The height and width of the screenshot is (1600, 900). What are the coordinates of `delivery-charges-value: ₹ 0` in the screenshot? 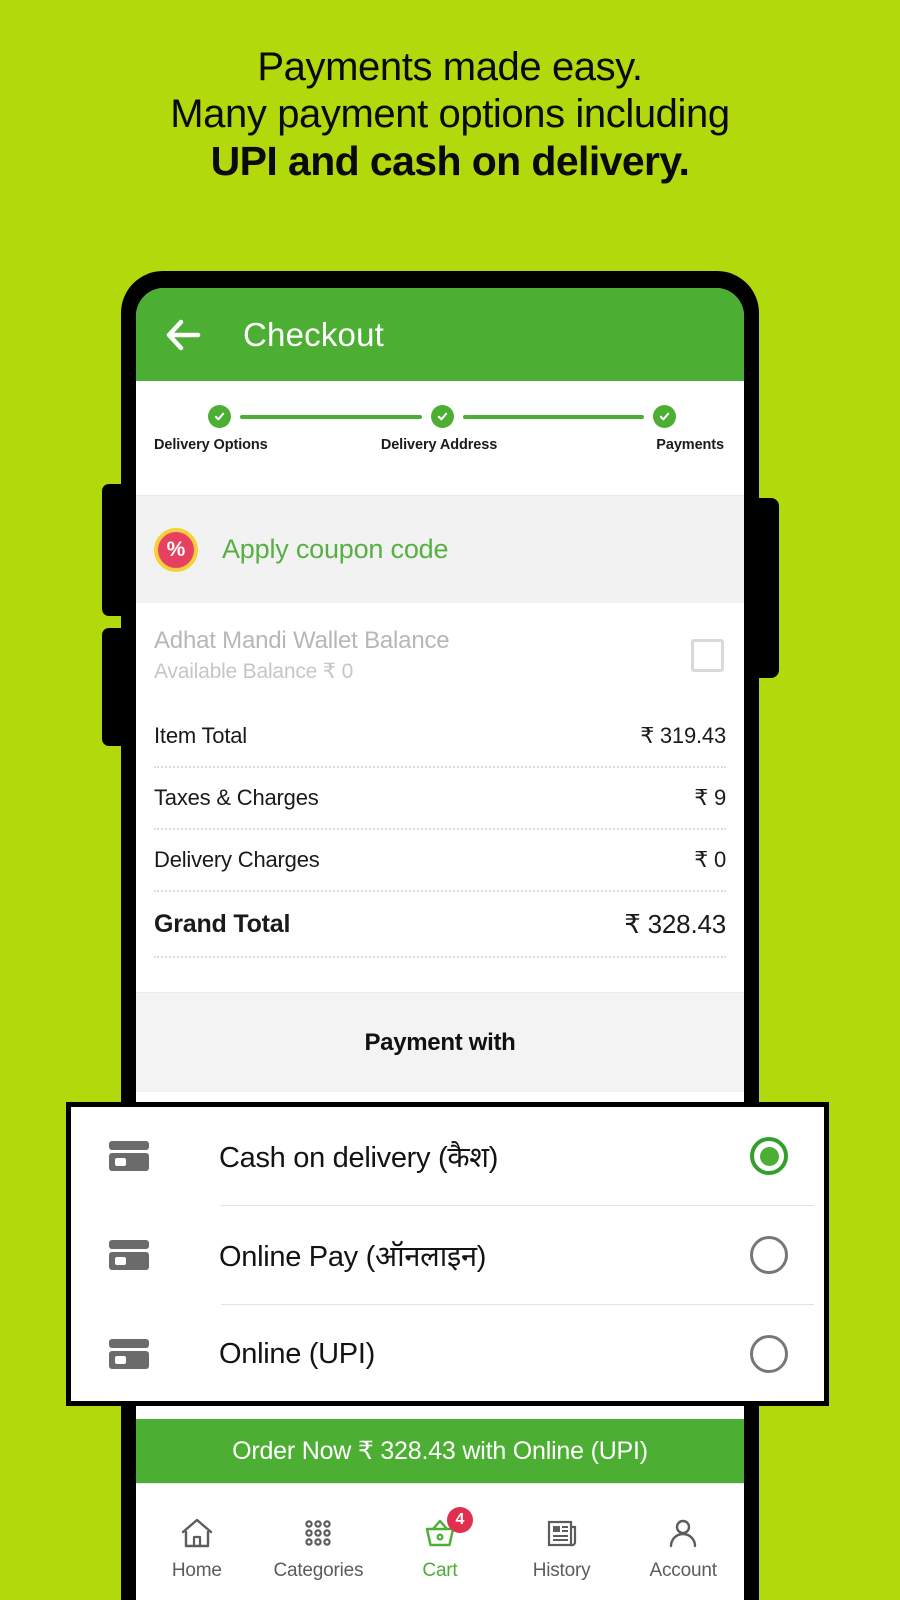 It's located at (710, 859).